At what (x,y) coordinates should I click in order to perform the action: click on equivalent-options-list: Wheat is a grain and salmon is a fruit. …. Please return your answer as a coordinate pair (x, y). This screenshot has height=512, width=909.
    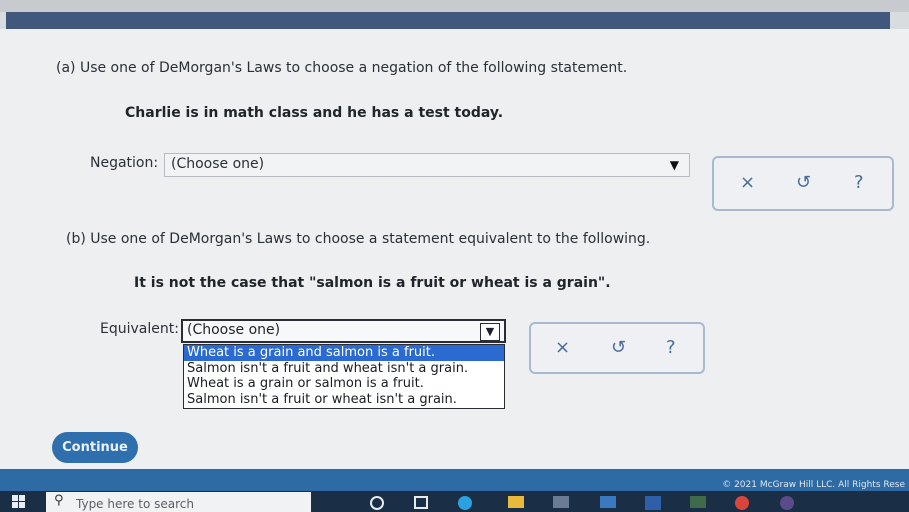
    Looking at the image, I should click on (344, 376).